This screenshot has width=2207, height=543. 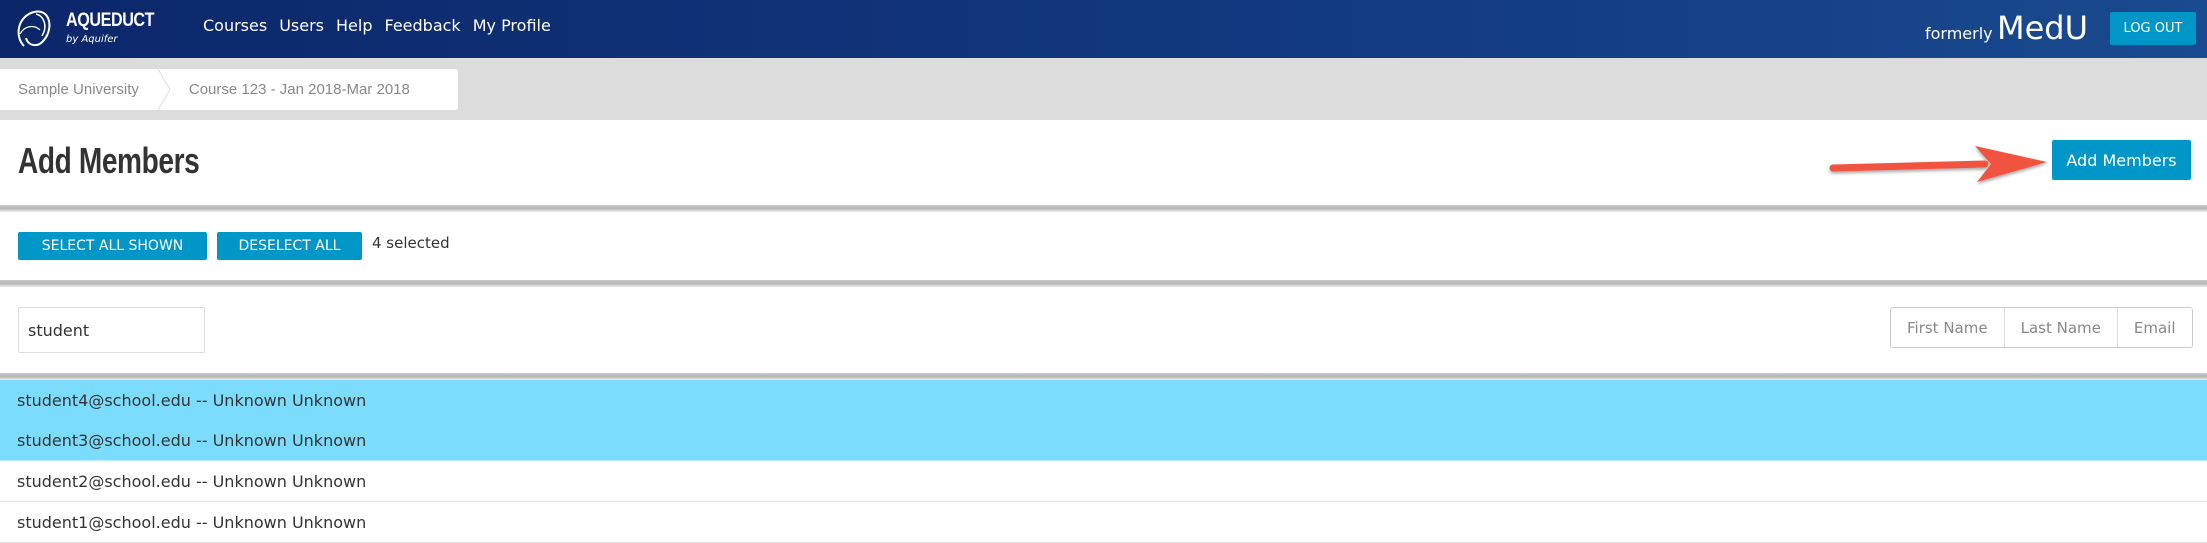 What do you see at coordinates (34, 28) in the screenshot?
I see `logo-swirl-icon` at bounding box center [34, 28].